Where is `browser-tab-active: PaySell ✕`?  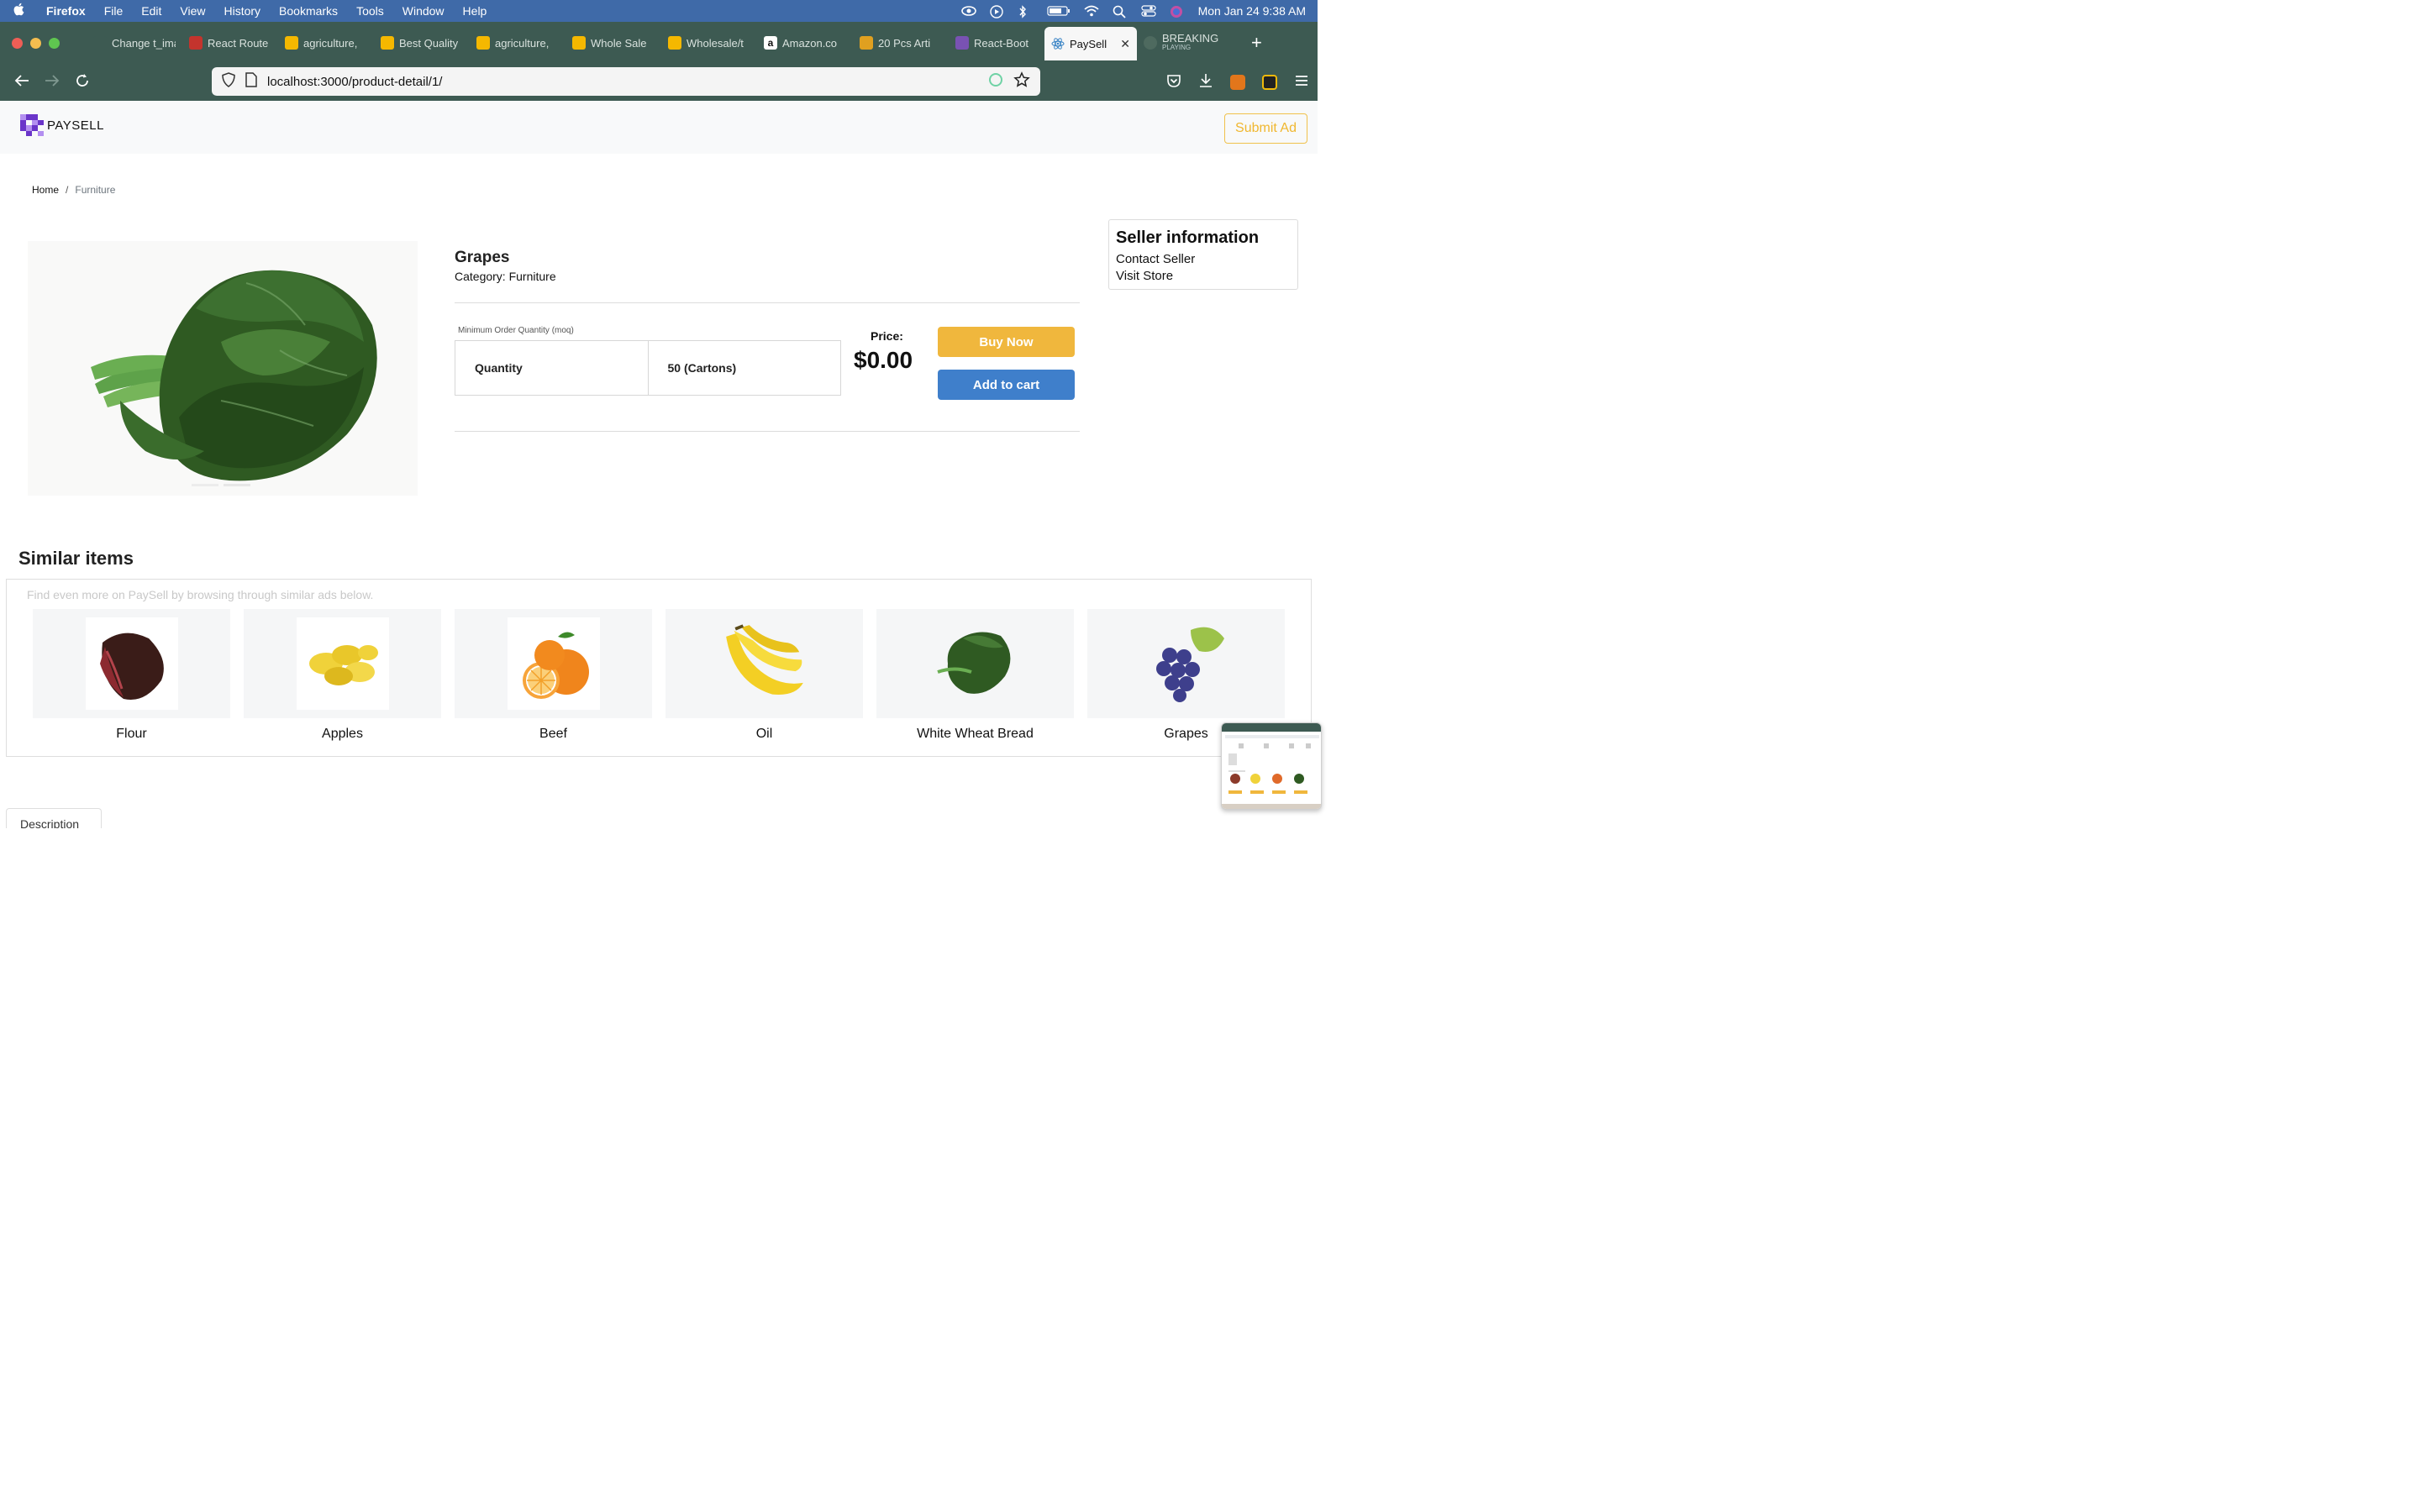 browser-tab-active: PaySell ✕ is located at coordinates (1090, 43).